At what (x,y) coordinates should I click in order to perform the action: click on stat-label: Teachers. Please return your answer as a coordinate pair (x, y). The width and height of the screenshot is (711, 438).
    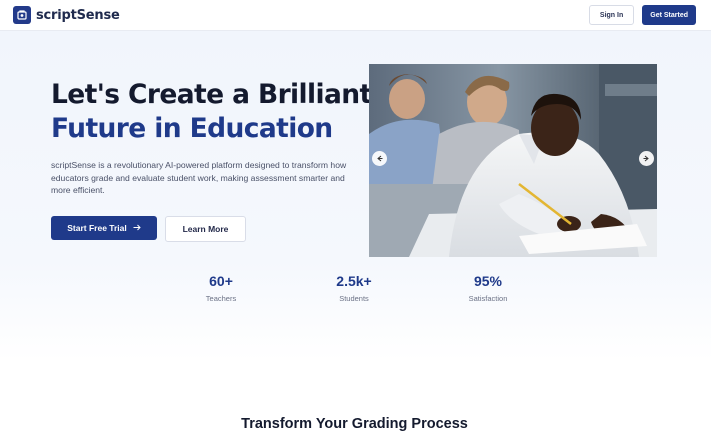
    Looking at the image, I should click on (221, 298).